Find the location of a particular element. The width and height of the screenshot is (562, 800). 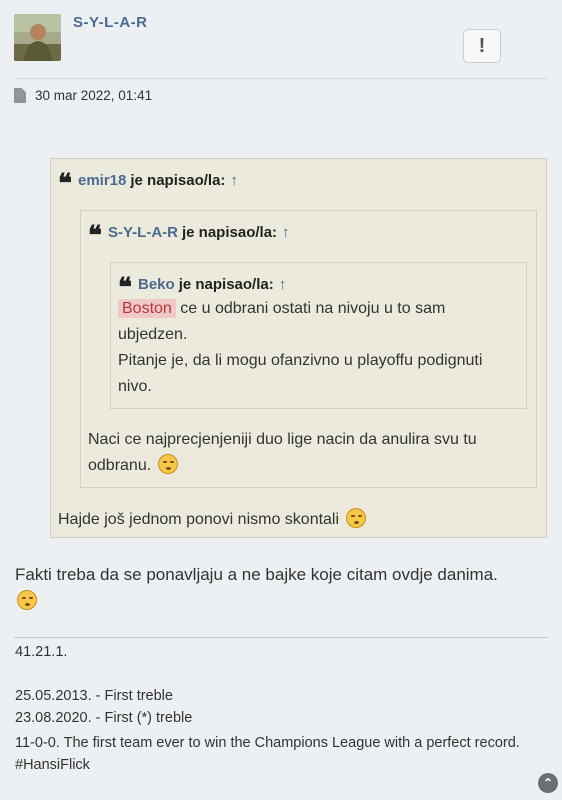

quote-cite-outer: ❝ emir18 je napisao/la: ↑ is located at coordinates (148, 182).